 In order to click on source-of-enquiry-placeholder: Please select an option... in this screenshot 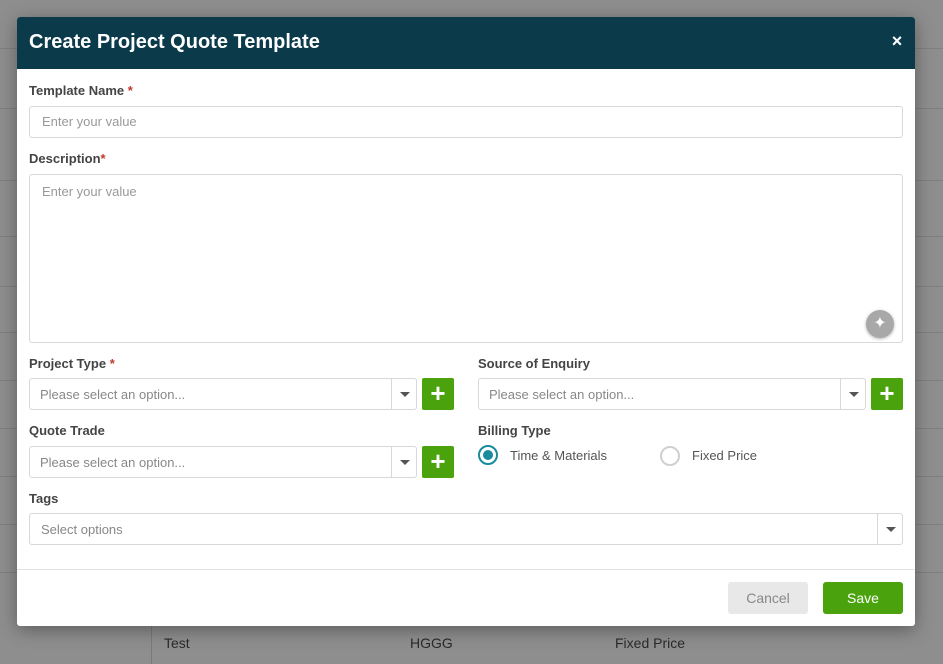, I will do `click(562, 394)`.